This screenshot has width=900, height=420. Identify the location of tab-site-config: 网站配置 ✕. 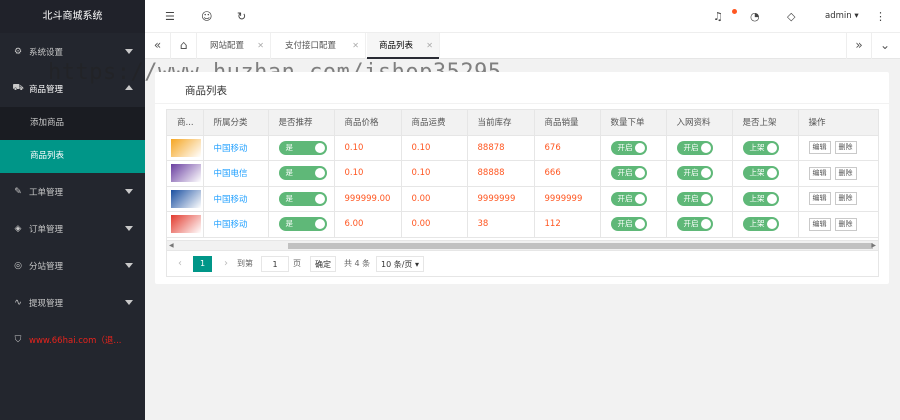
(234, 46).